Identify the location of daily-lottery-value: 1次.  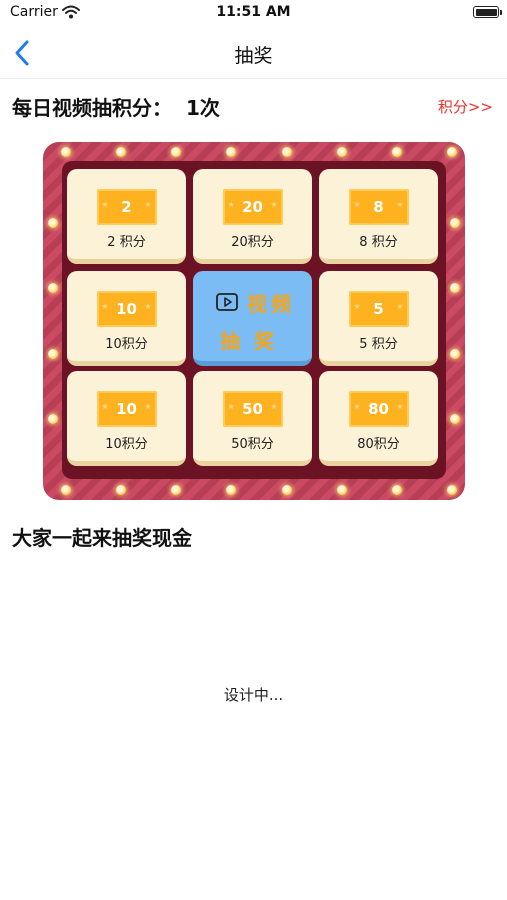
(203, 108).